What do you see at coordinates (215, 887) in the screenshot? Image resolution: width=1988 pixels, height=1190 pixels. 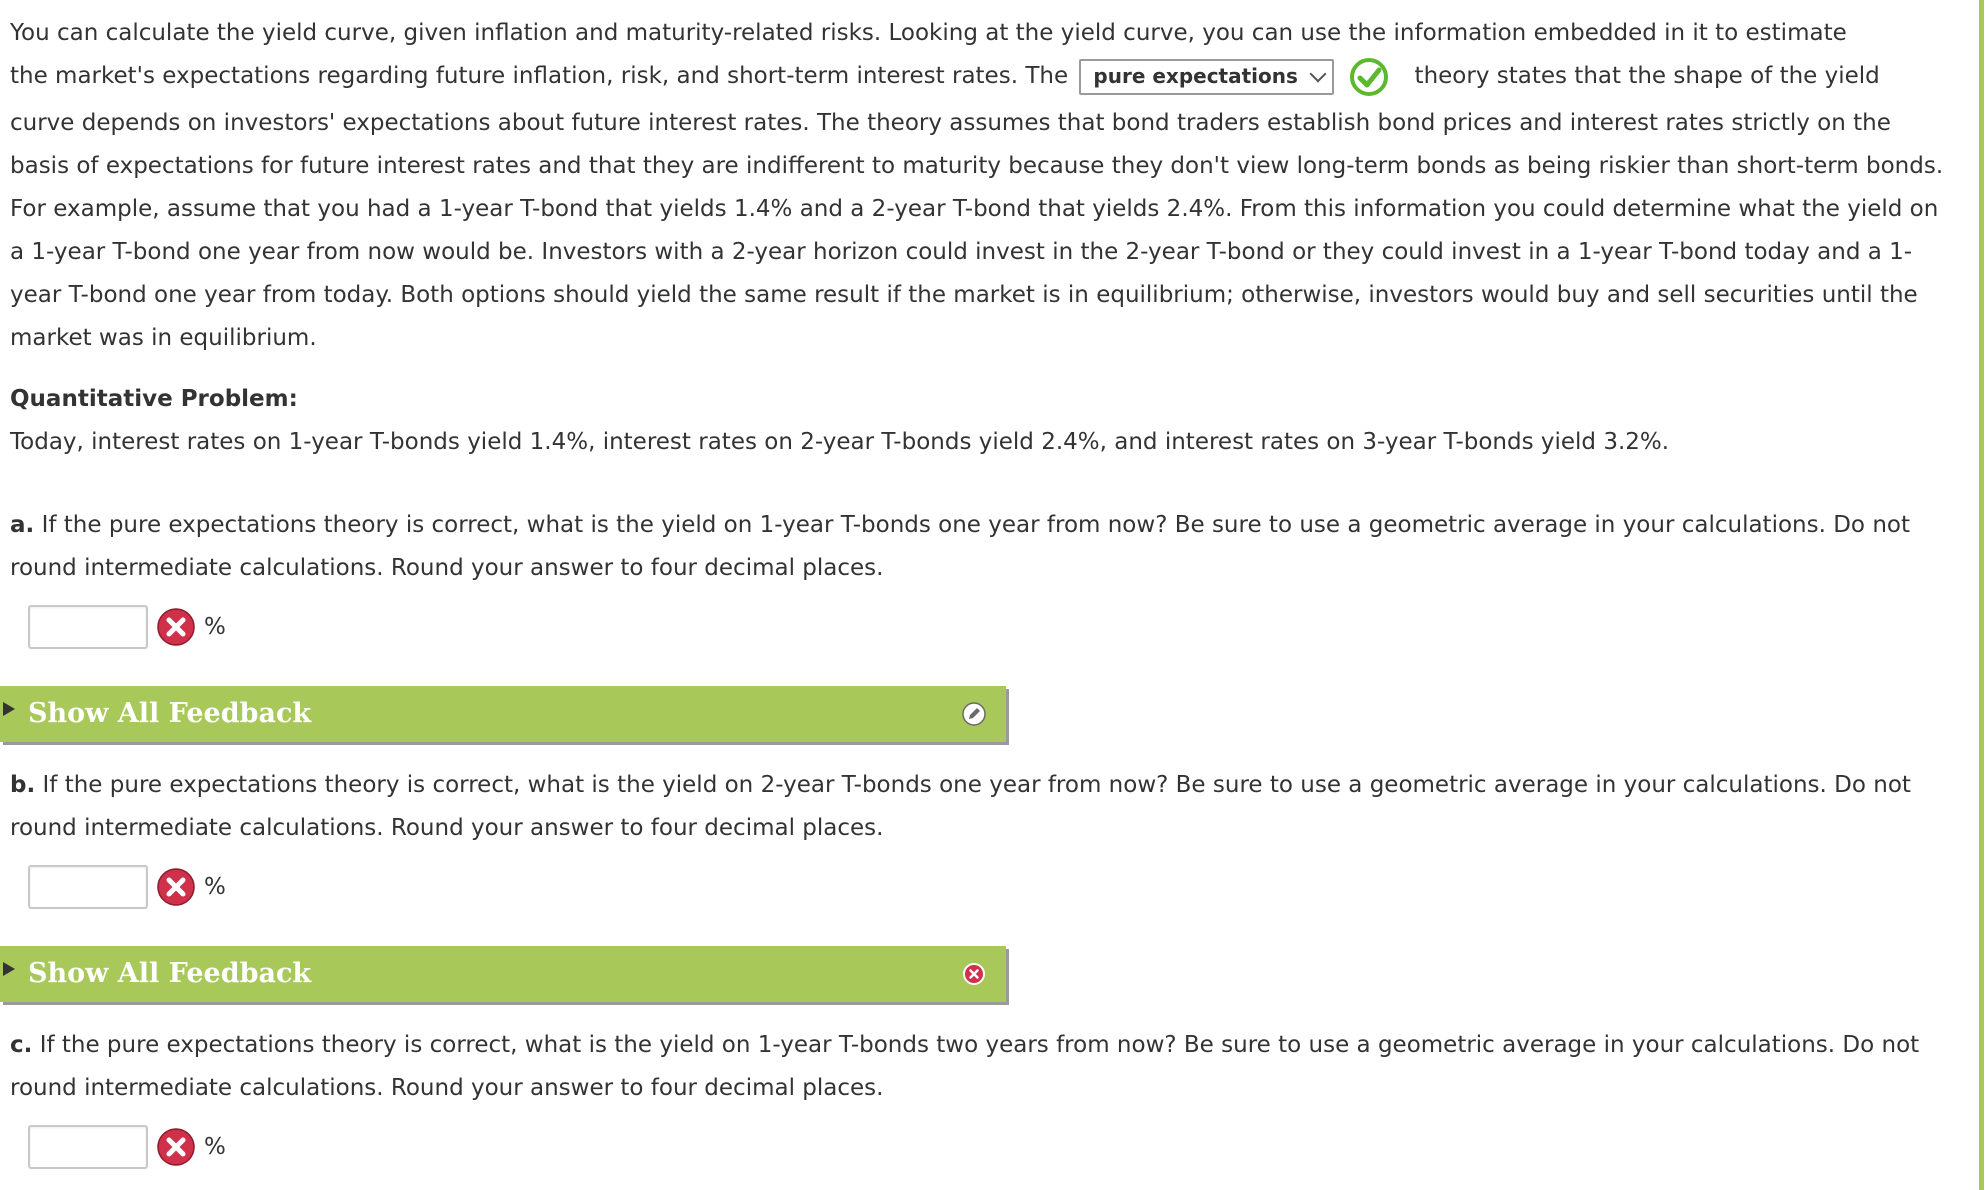 I see `unit-b: %` at bounding box center [215, 887].